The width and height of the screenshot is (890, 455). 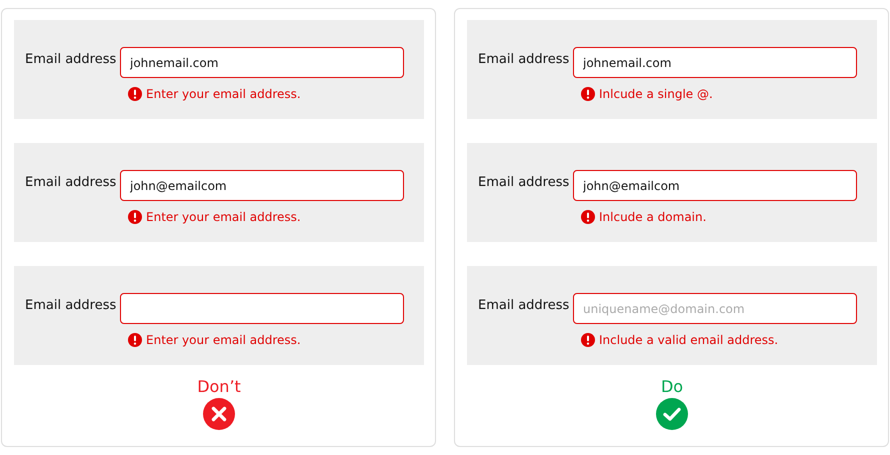 What do you see at coordinates (715, 308) in the screenshot?
I see `email-field: uniquename@domain.com` at bounding box center [715, 308].